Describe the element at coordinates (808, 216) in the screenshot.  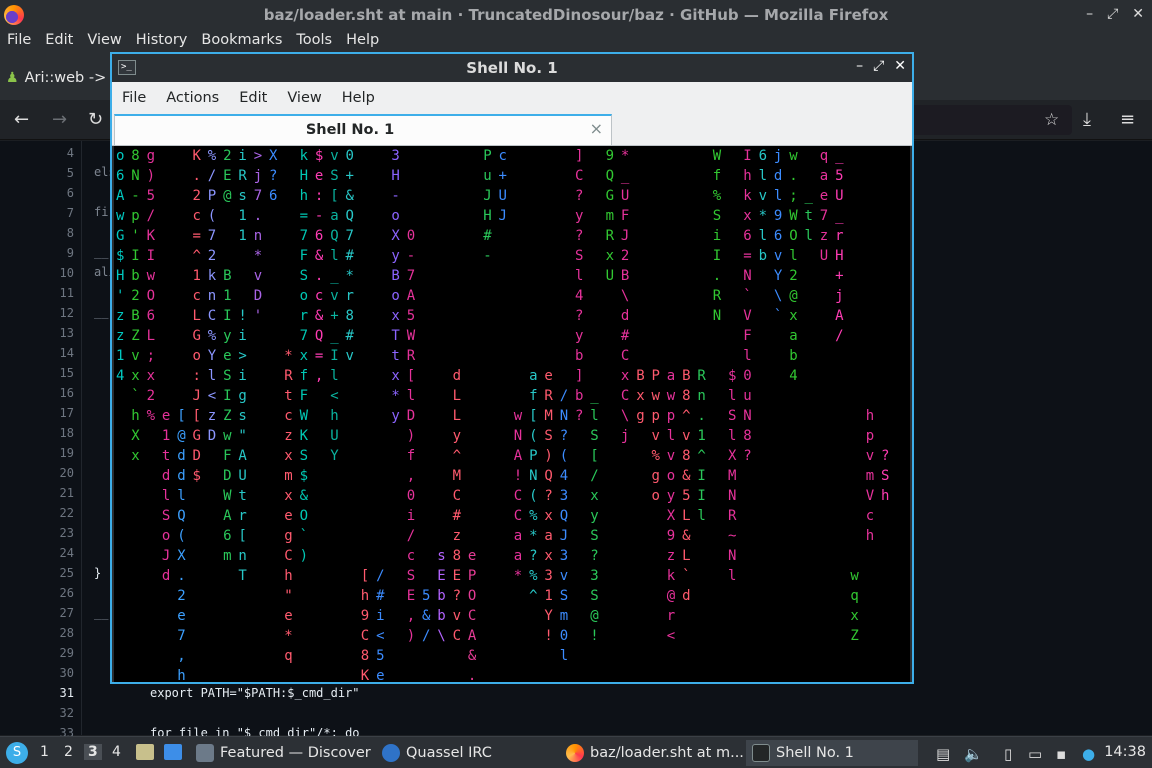
I see `matrix-column: _ t l` at that location.